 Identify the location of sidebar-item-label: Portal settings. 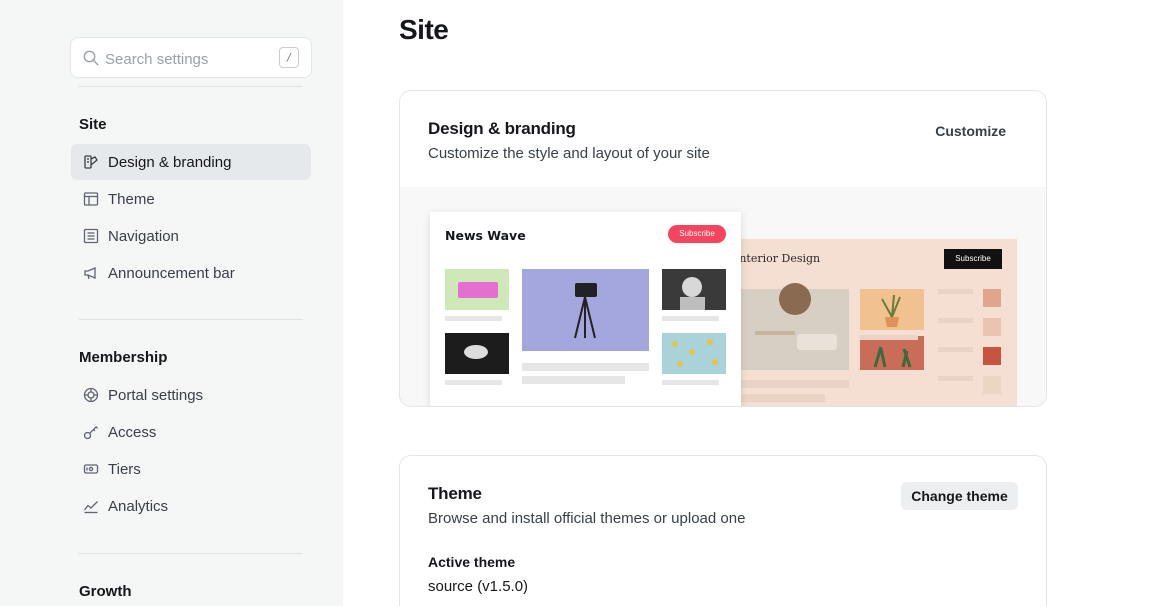
(156, 395).